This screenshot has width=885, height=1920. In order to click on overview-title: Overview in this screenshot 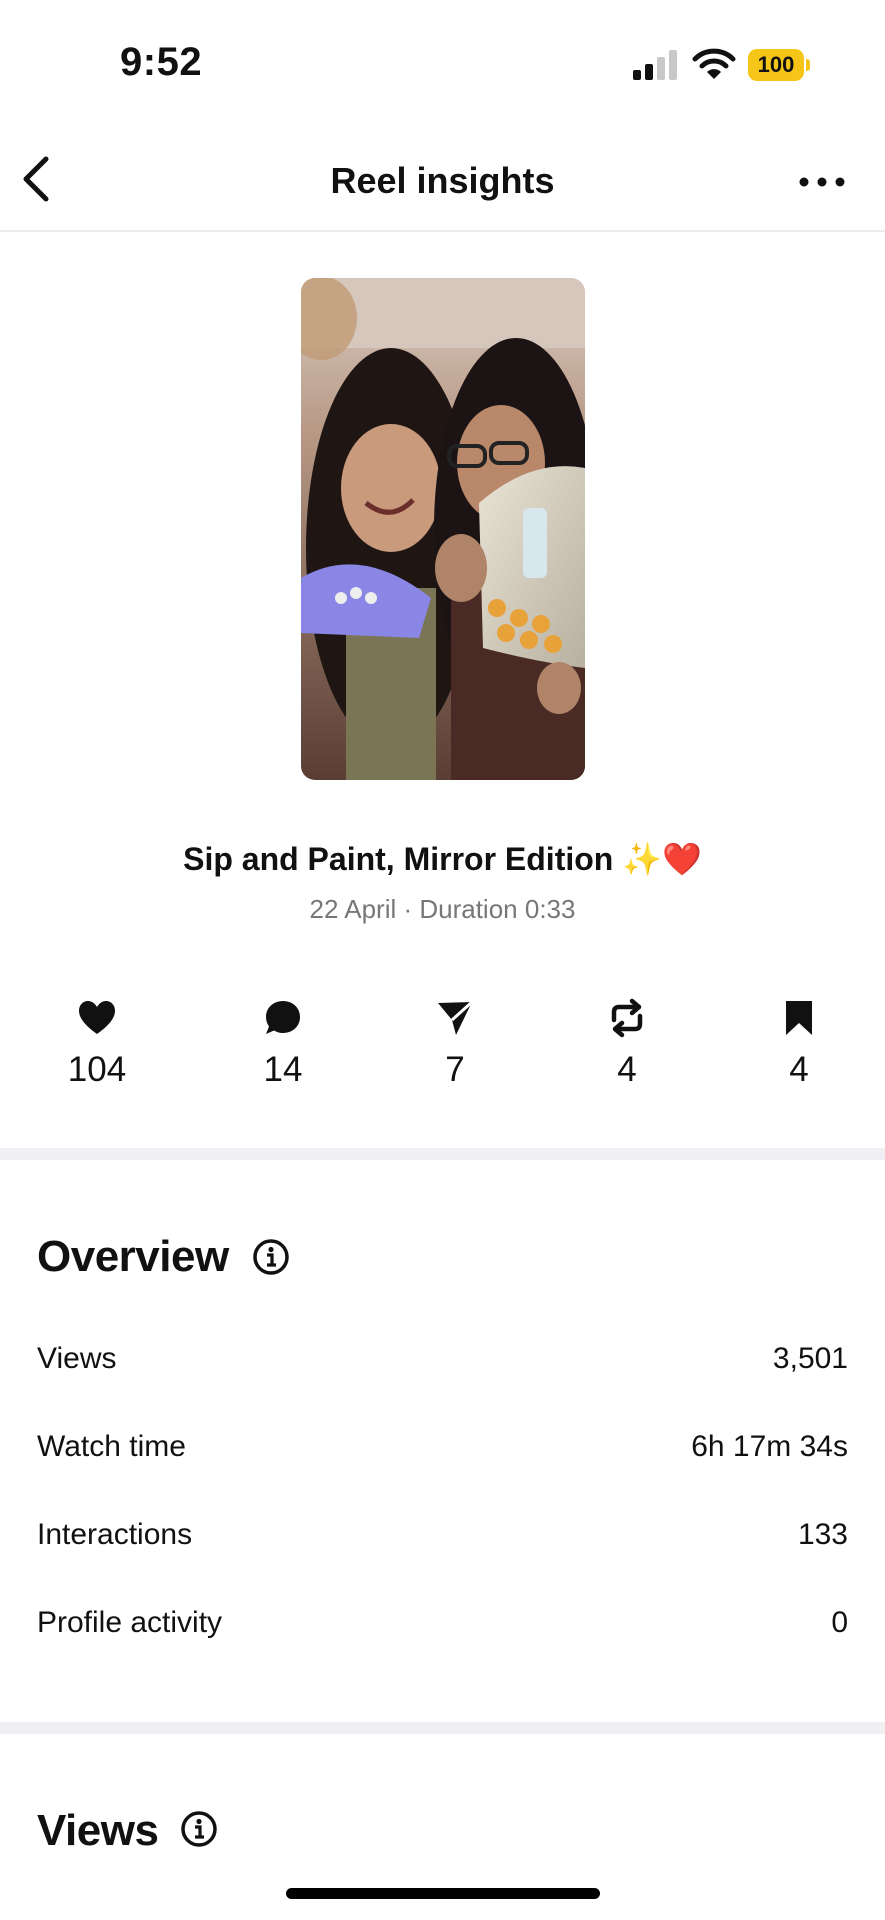, I will do `click(133, 1256)`.